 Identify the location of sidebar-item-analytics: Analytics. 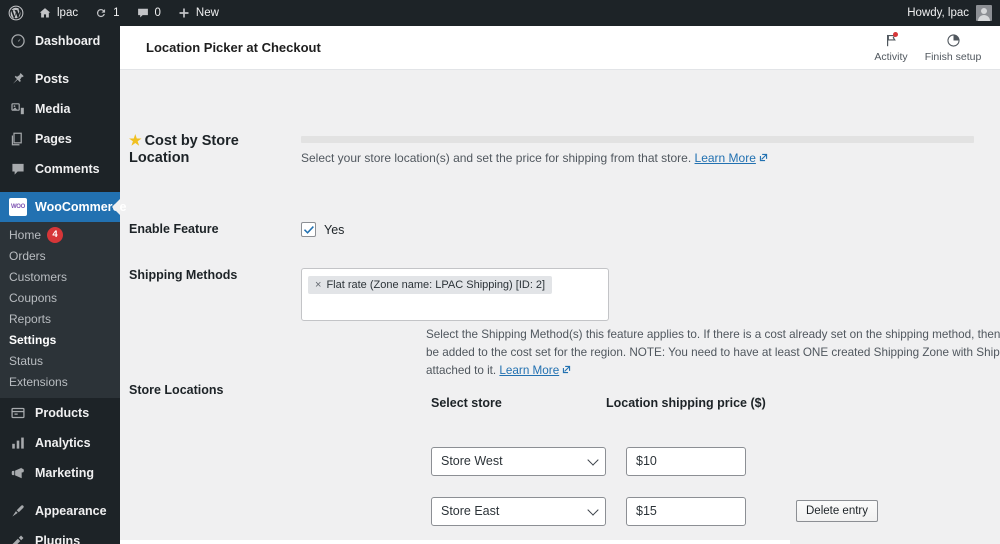
(60, 443).